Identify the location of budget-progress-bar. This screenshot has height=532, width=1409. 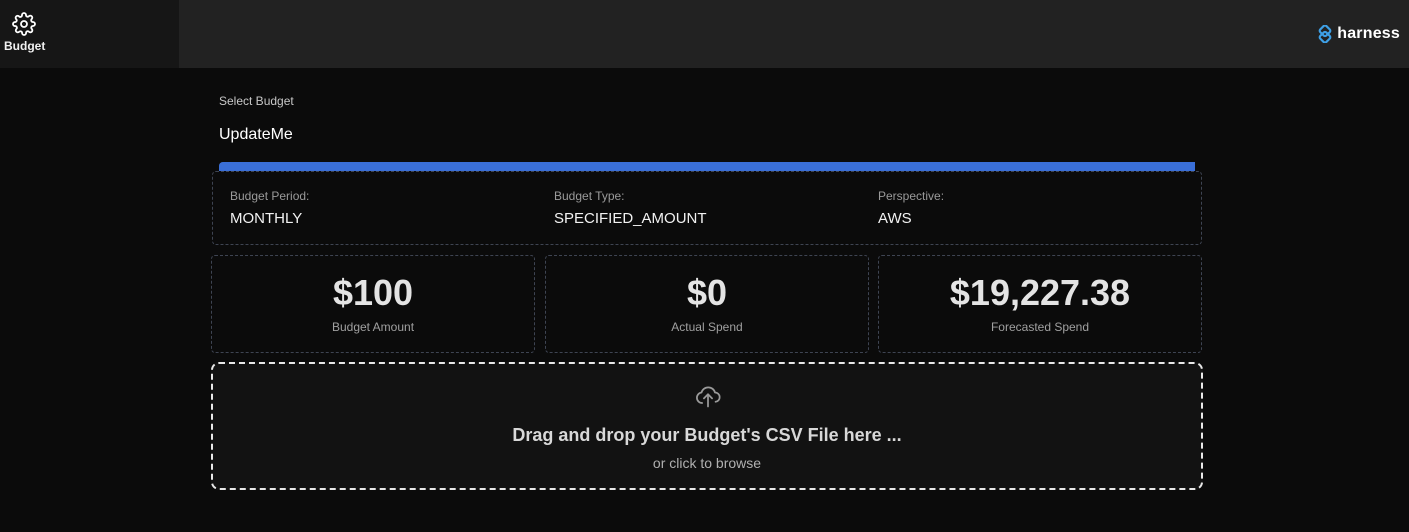
(707, 166).